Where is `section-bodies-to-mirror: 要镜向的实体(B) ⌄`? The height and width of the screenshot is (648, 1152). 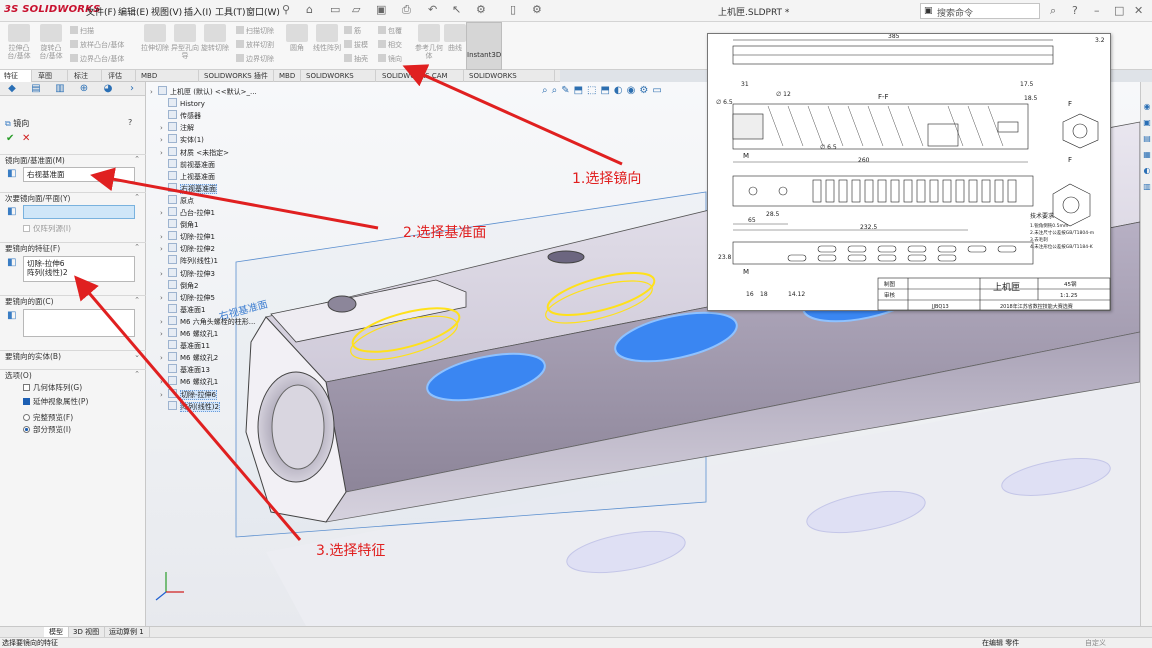
section-bodies-to-mirror: 要镜向的实体(B) ⌄ is located at coordinates (73, 355).